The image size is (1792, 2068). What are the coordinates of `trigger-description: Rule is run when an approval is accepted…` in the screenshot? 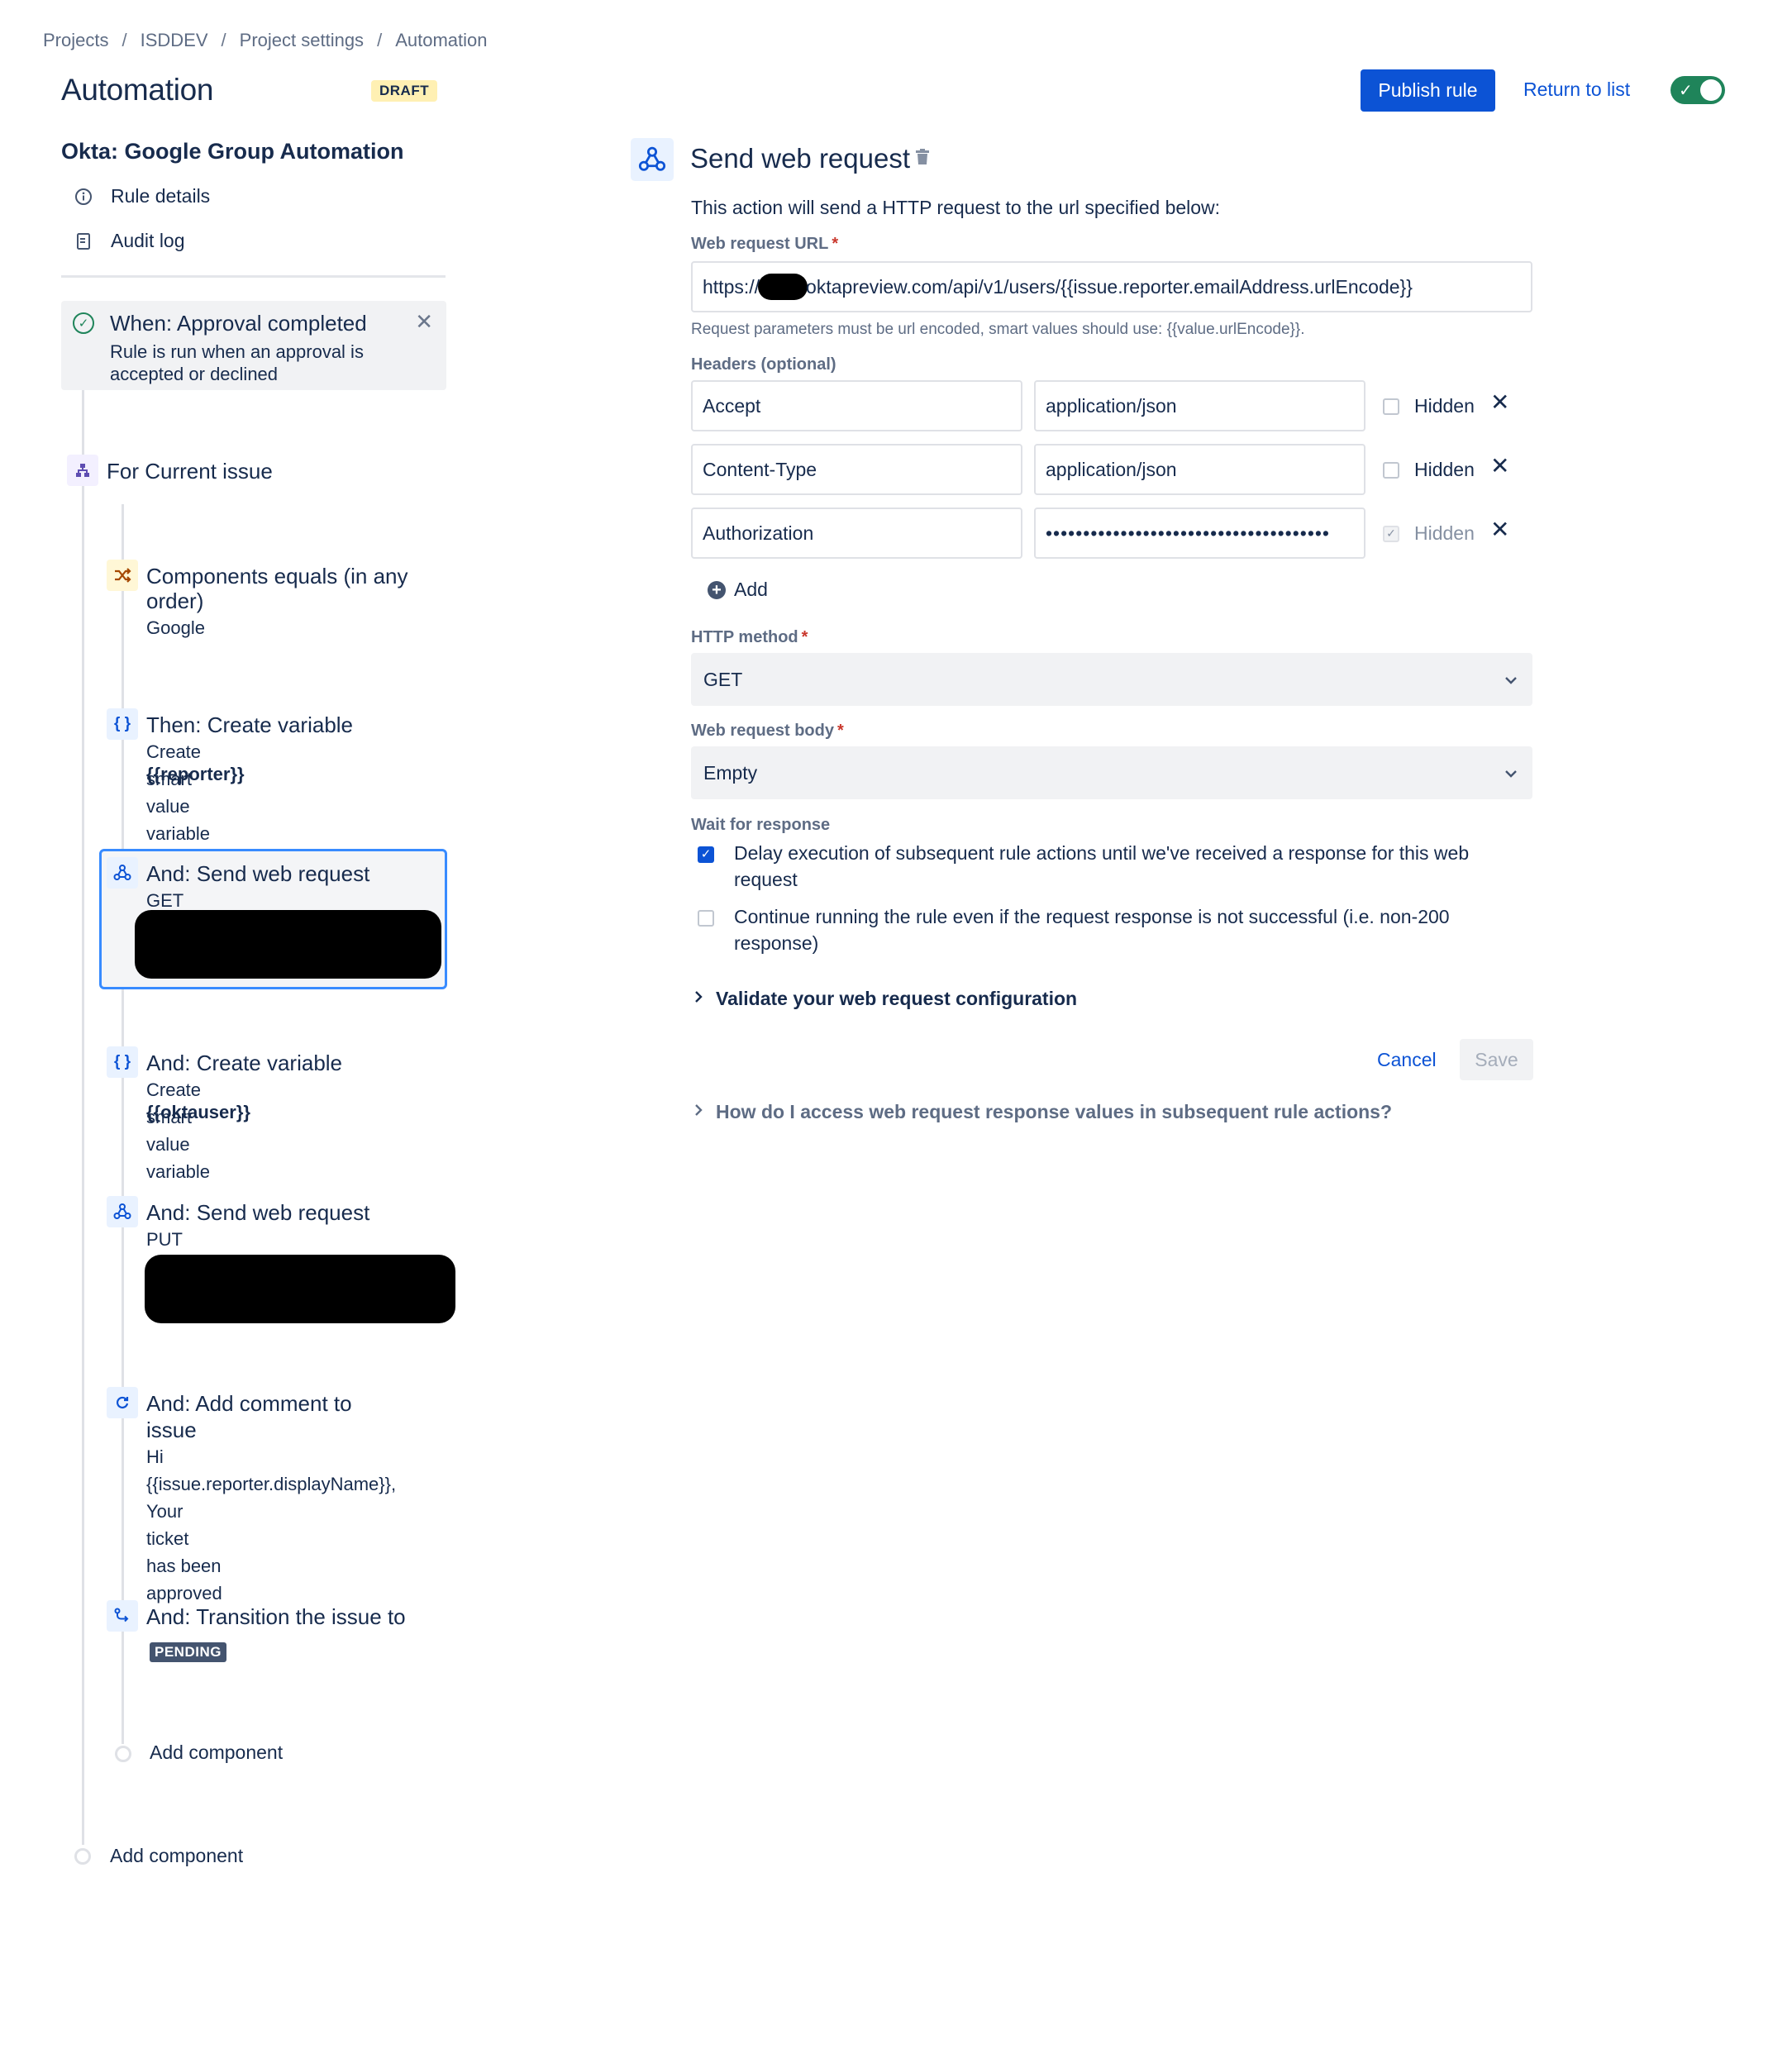 It's located at (237, 362).